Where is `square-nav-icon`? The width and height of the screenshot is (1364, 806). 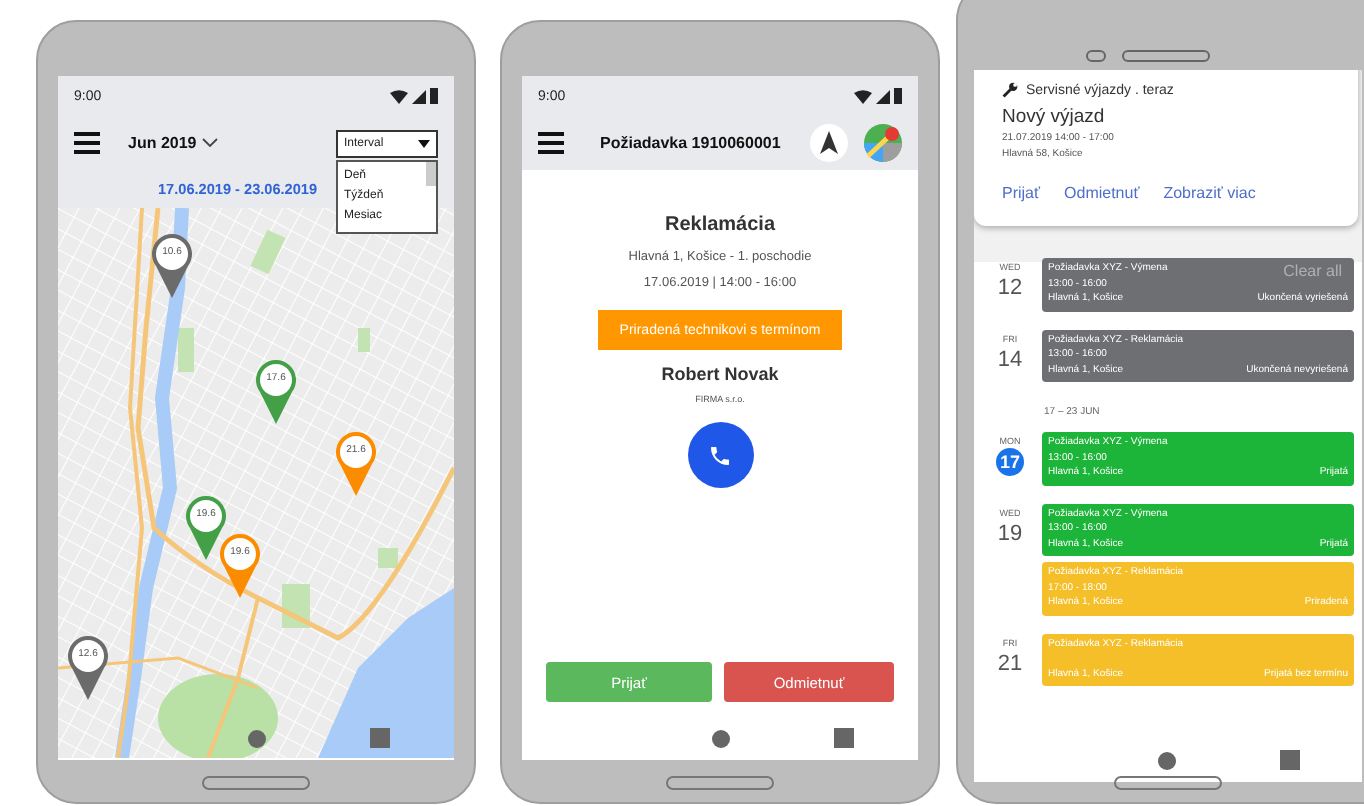
square-nav-icon is located at coordinates (1289, 760).